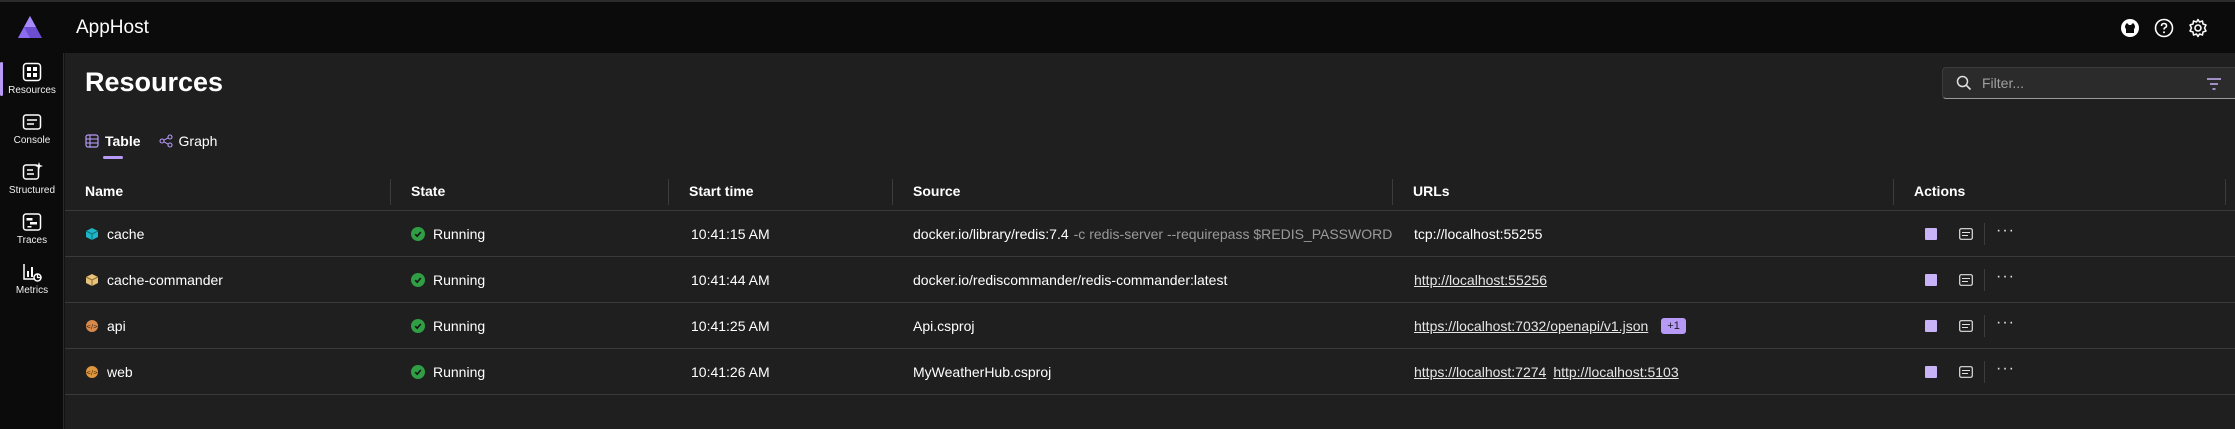  What do you see at coordinates (1, 79) in the screenshot?
I see `nav-active-indicator` at bounding box center [1, 79].